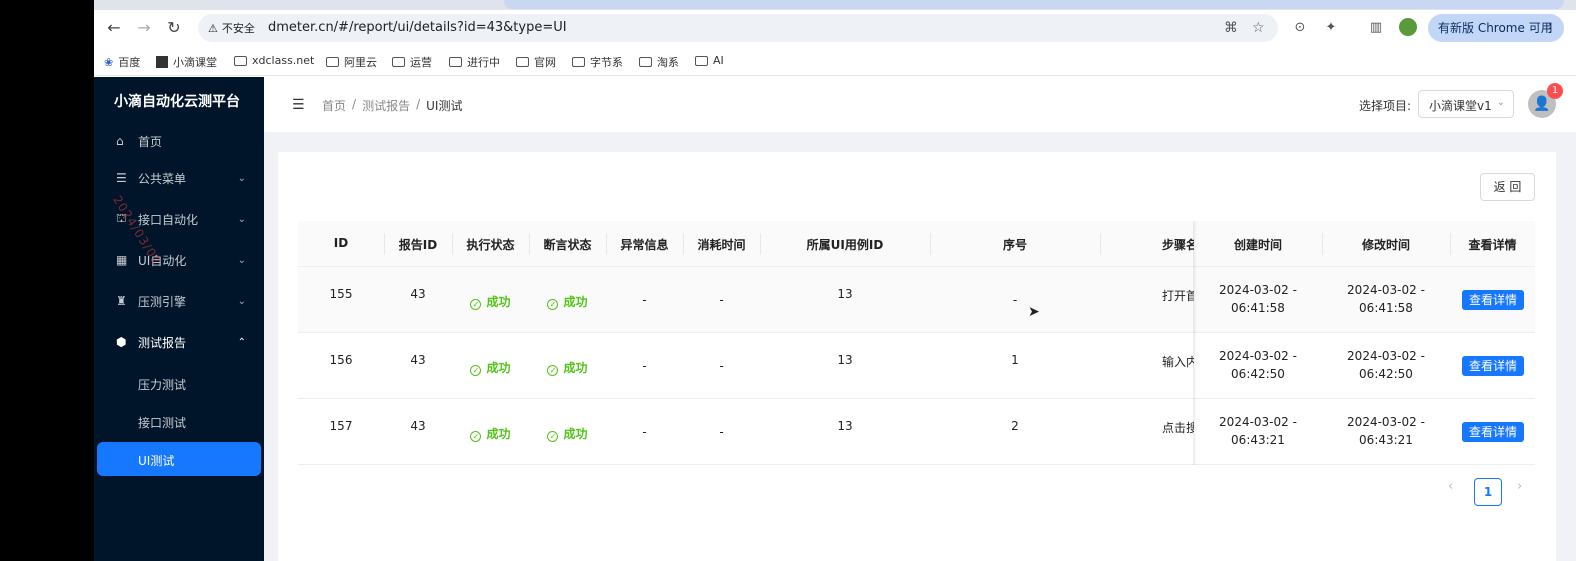 The height and width of the screenshot is (561, 1576). I want to click on sidebar-subitem-ui-test: UI测试, so click(179, 459).